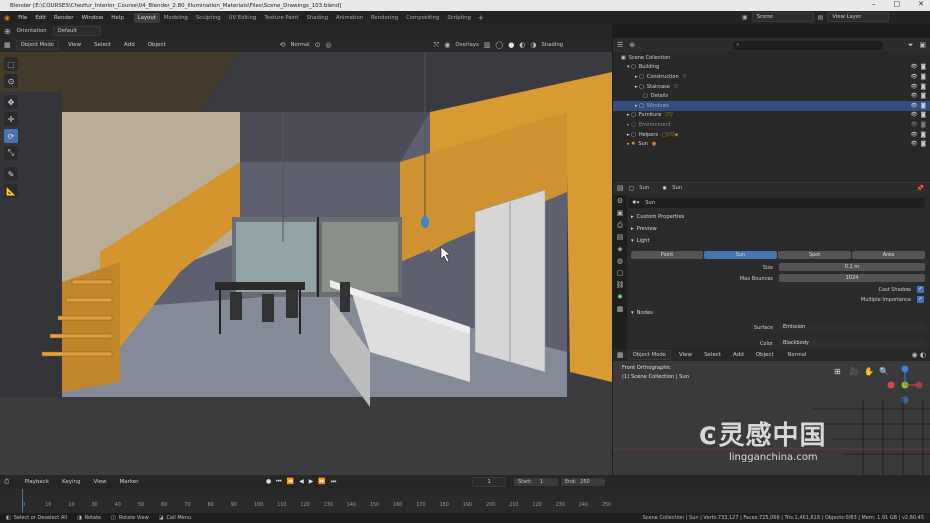  Describe the element at coordinates (794, 355) in the screenshot. I see `secondary-transform-dropdown: Normal` at that location.